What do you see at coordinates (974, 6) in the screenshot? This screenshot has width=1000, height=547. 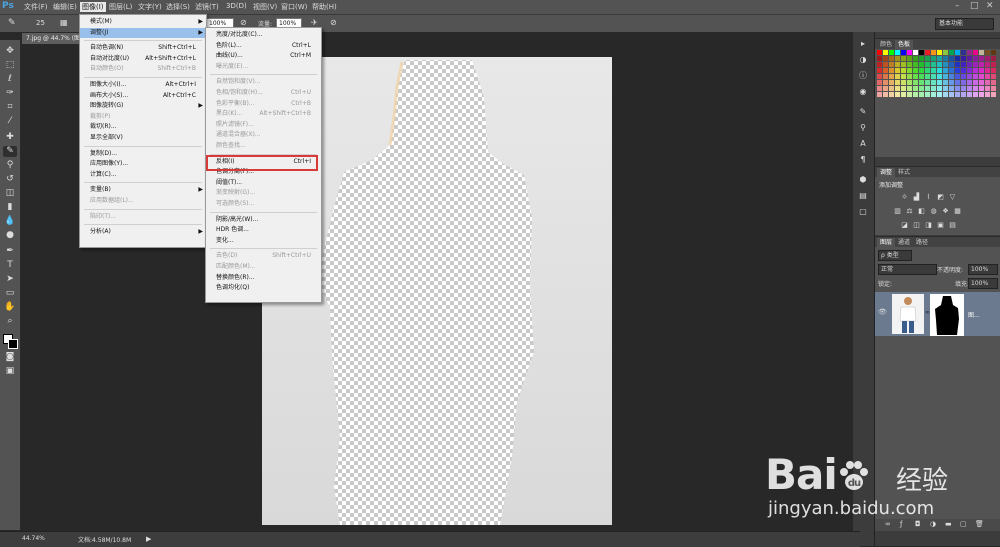 I see `maximize-icon: □` at bounding box center [974, 6].